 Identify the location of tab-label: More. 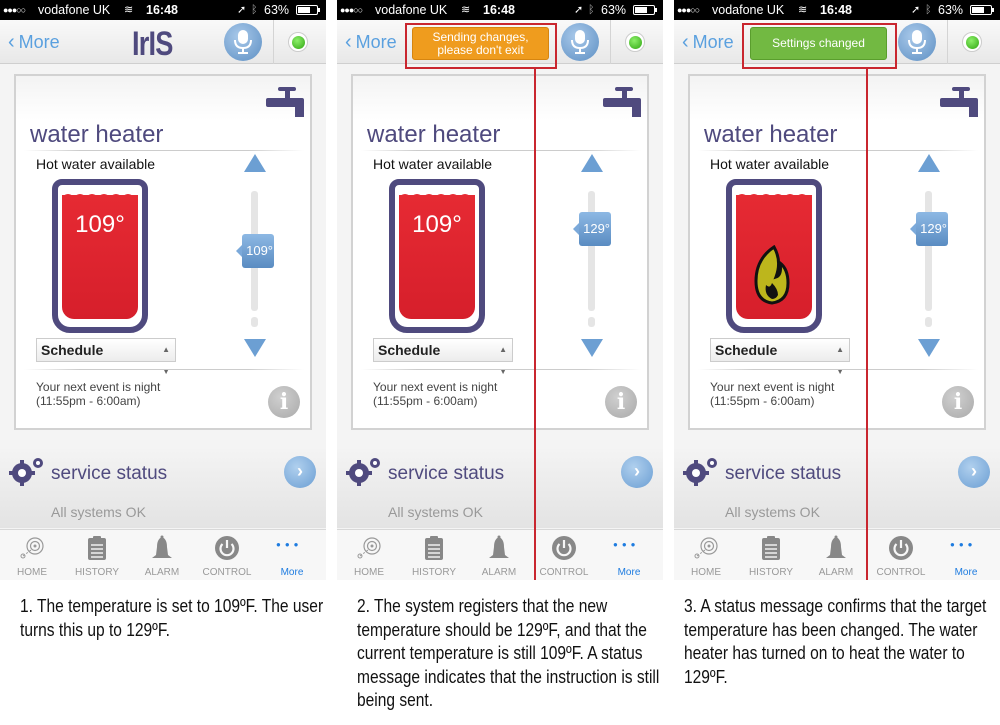
(966, 572).